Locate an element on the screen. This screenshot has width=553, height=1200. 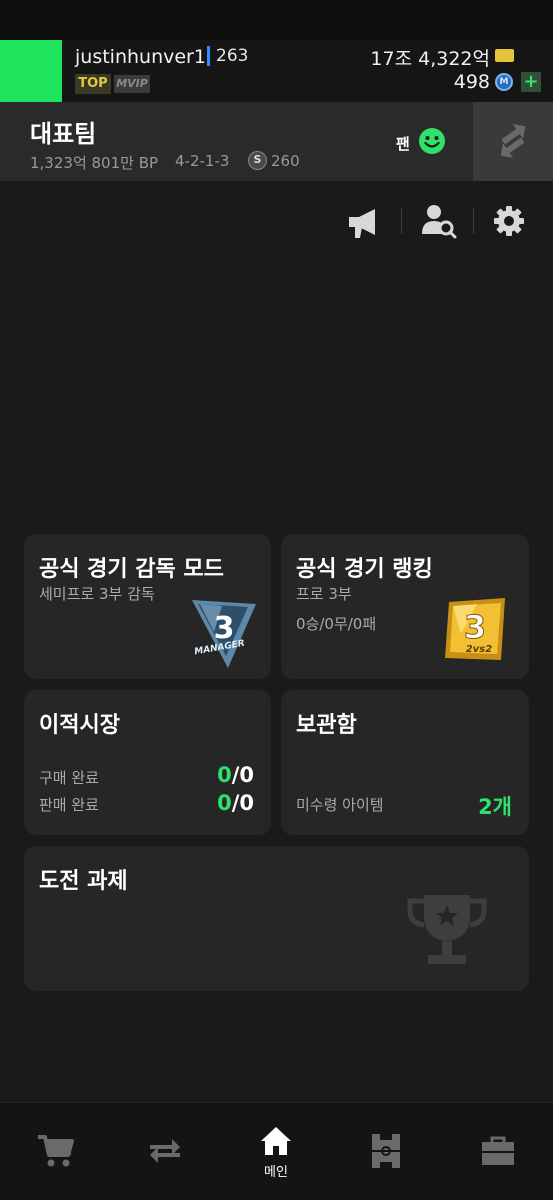
nav-squad is located at coordinates (386, 1151).